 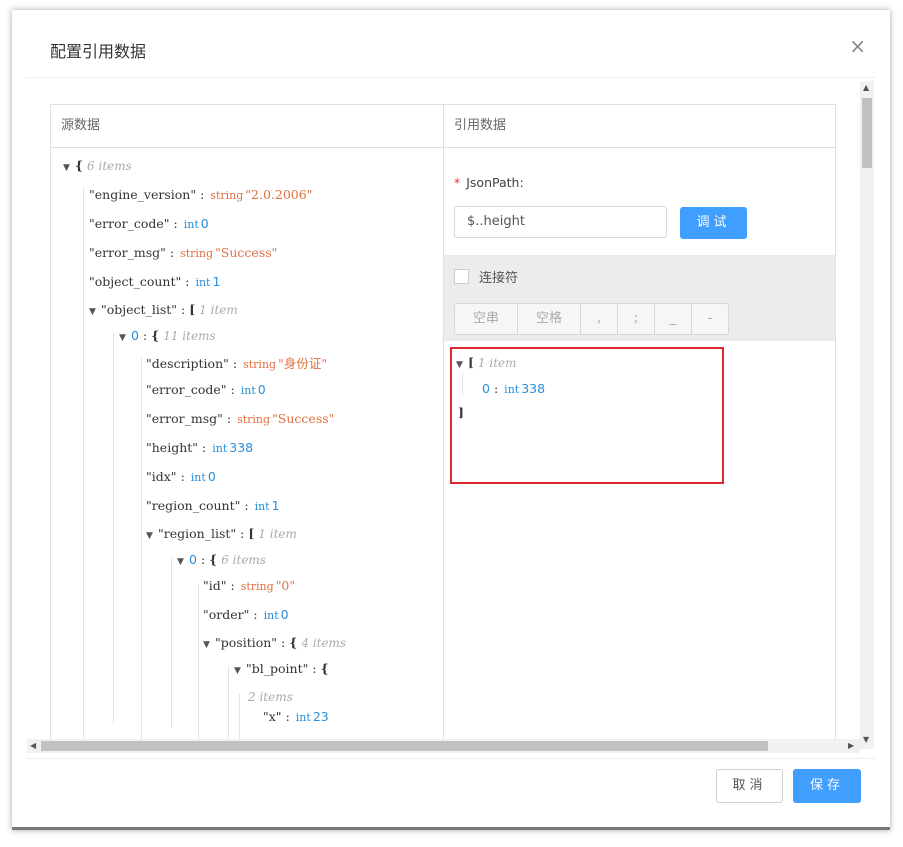 What do you see at coordinates (127, 252) in the screenshot?
I see `tree-key: "error_msg"` at bounding box center [127, 252].